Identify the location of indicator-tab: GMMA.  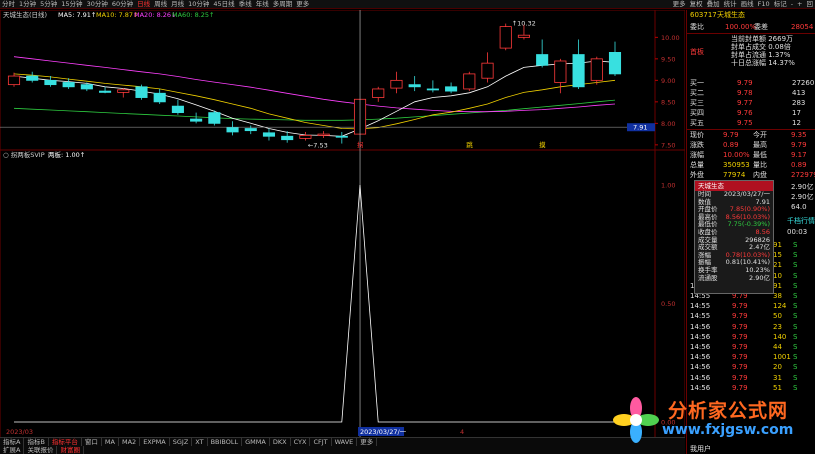
(256, 442).